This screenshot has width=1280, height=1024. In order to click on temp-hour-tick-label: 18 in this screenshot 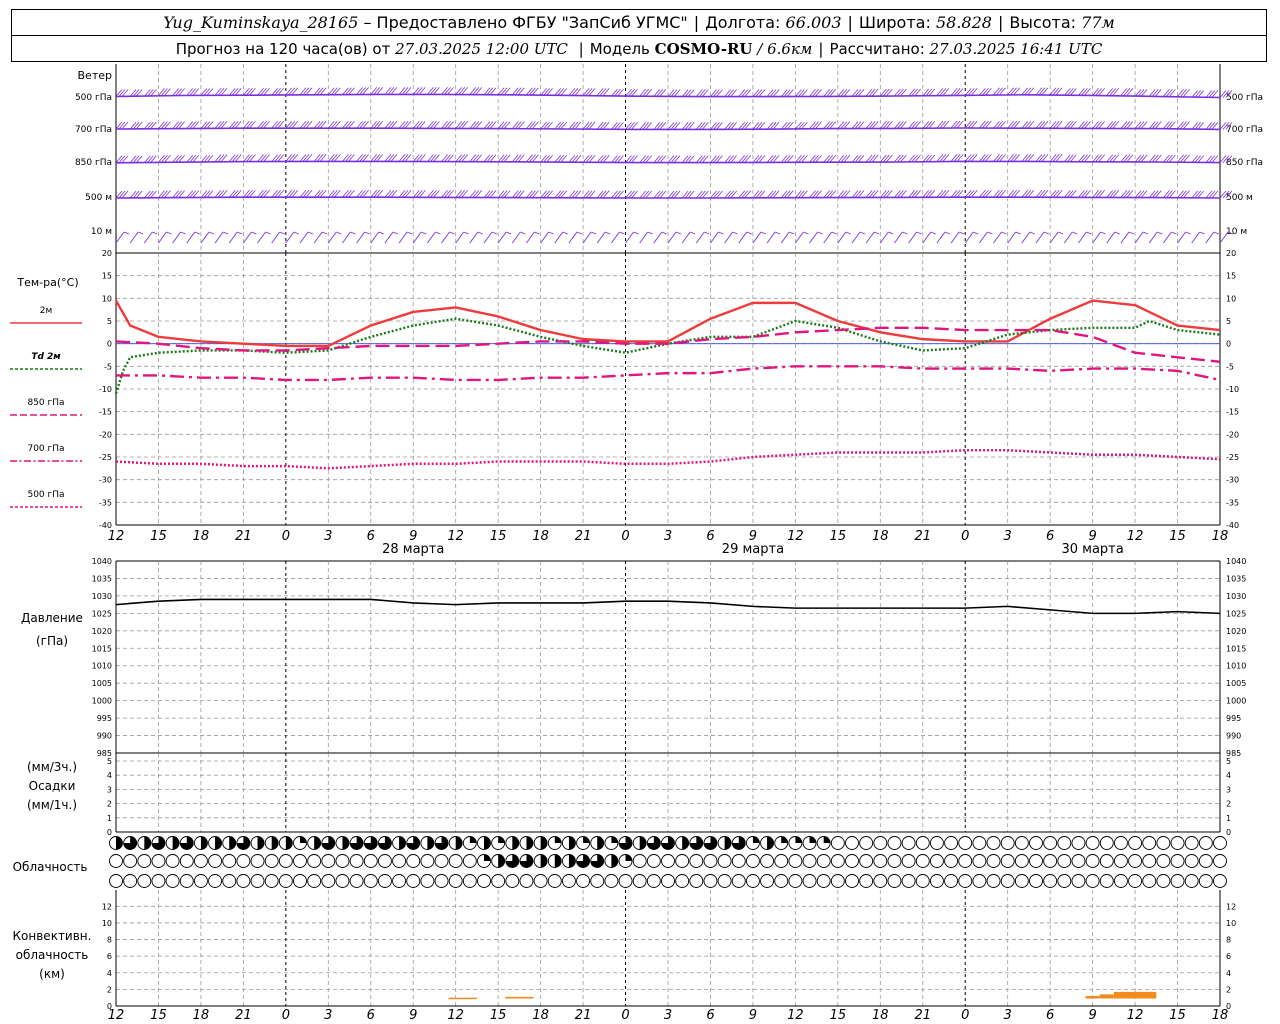, I will do `click(540, 536)`.